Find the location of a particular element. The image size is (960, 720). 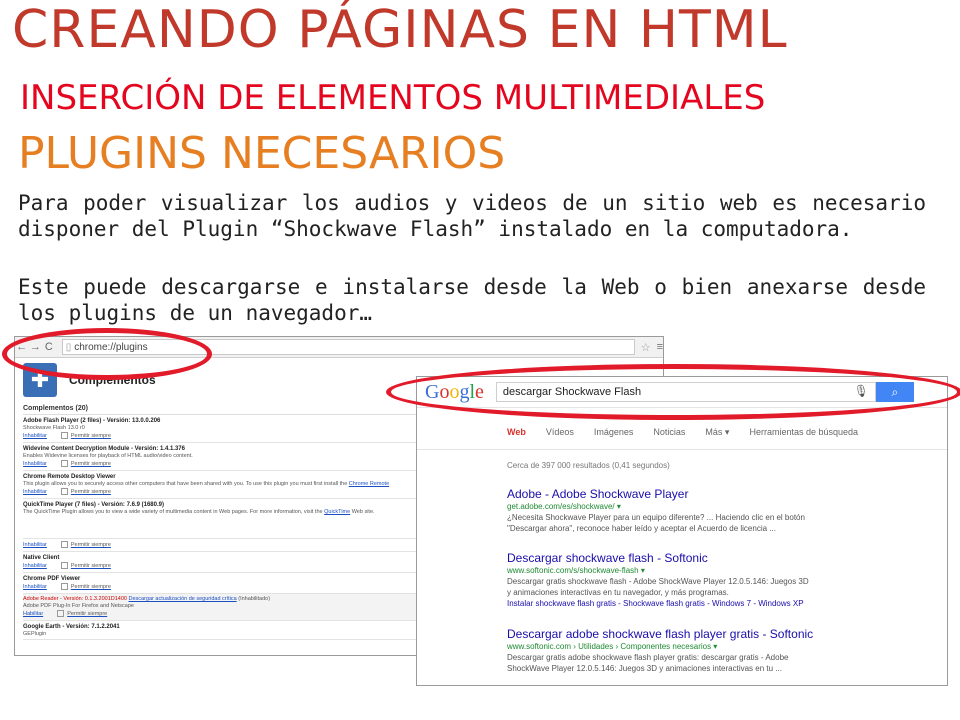

result-title: Descargar shockwave flash - Softonic is located at coordinates (717, 558).